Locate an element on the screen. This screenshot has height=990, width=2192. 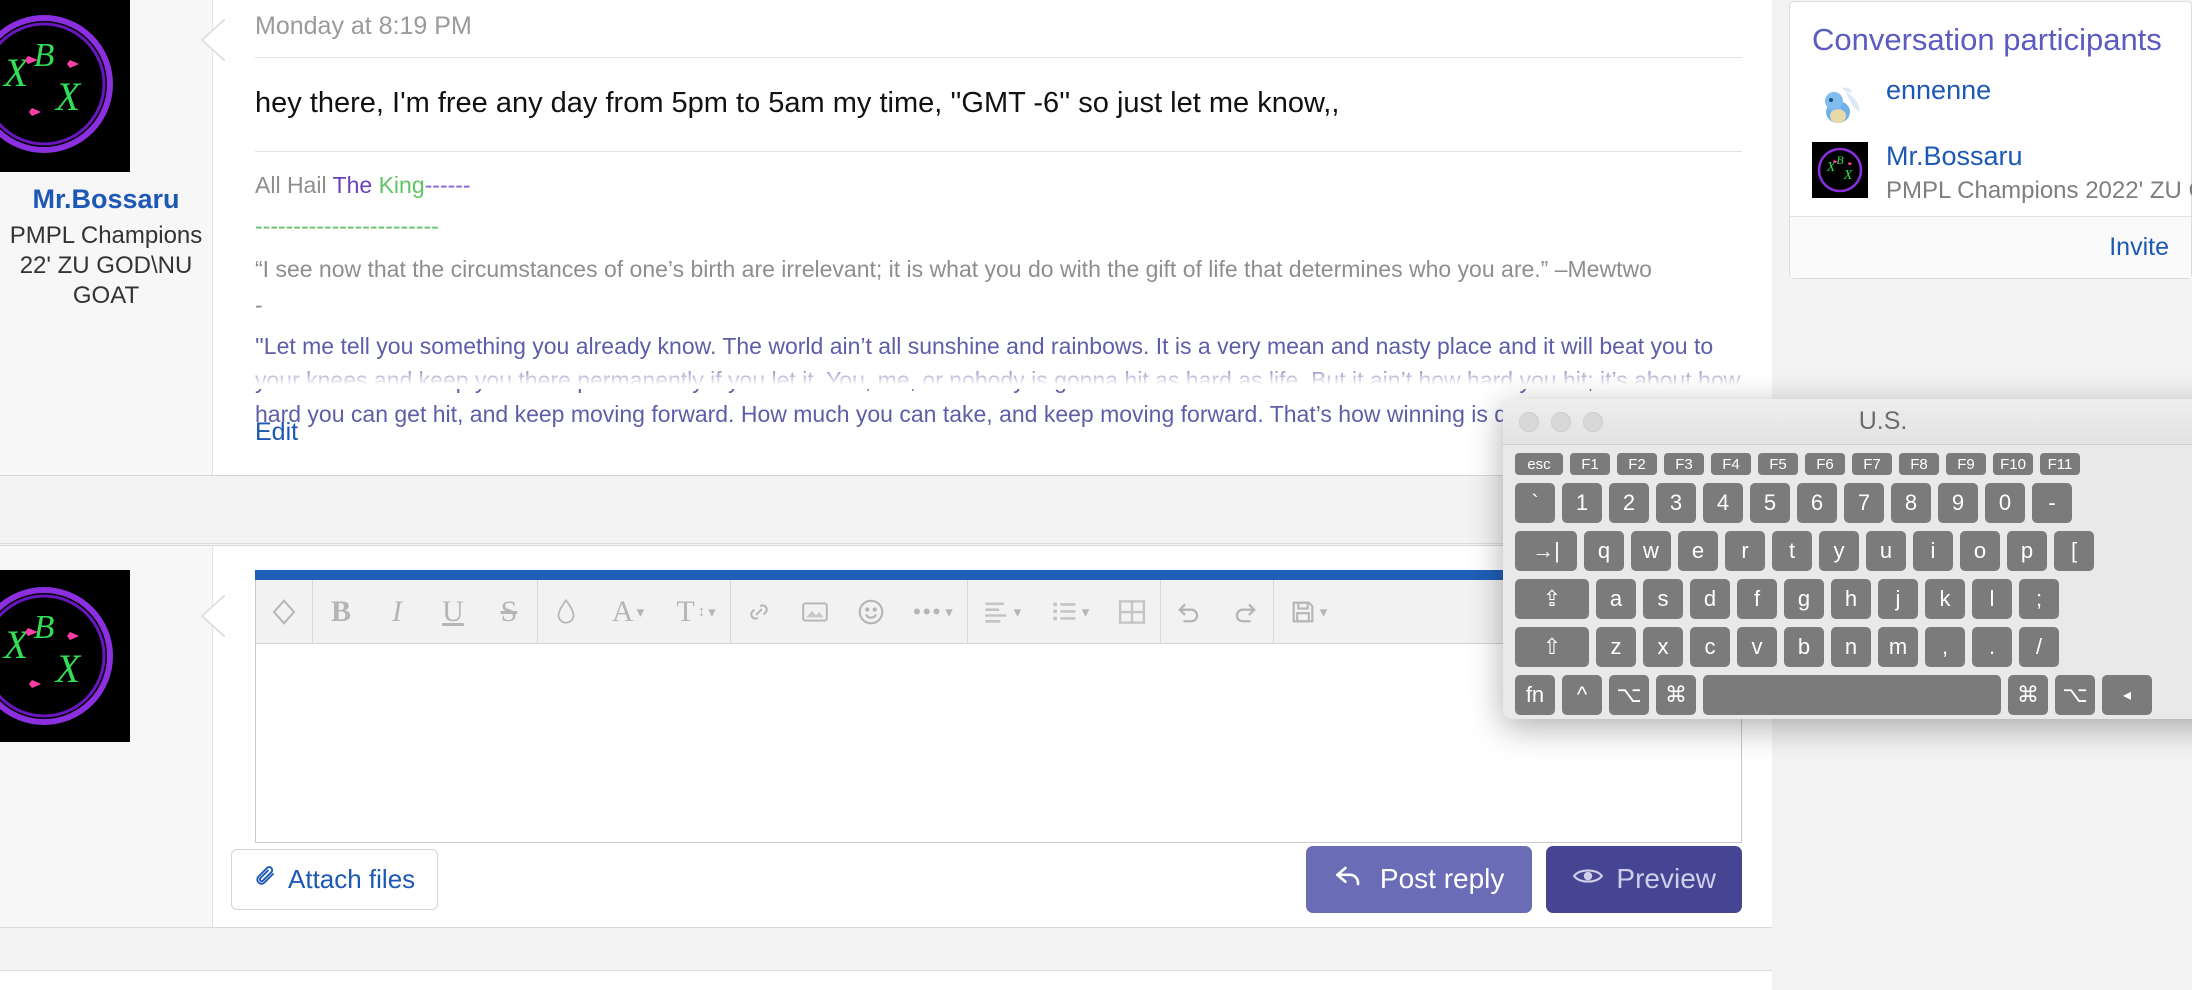
key-g: g is located at coordinates (1804, 599).